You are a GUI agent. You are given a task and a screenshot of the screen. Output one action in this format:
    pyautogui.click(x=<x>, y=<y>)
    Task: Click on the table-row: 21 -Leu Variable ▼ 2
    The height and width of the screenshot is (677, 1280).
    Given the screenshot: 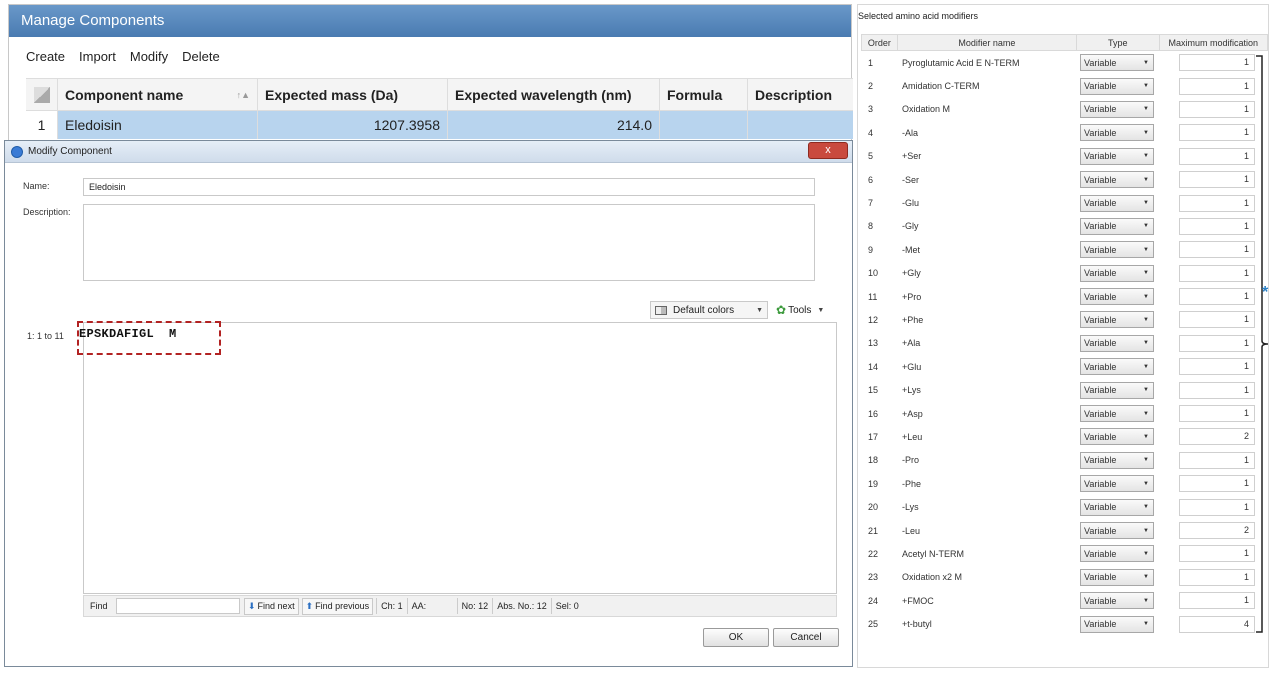 What is the action you would take?
    pyautogui.click(x=1064, y=530)
    